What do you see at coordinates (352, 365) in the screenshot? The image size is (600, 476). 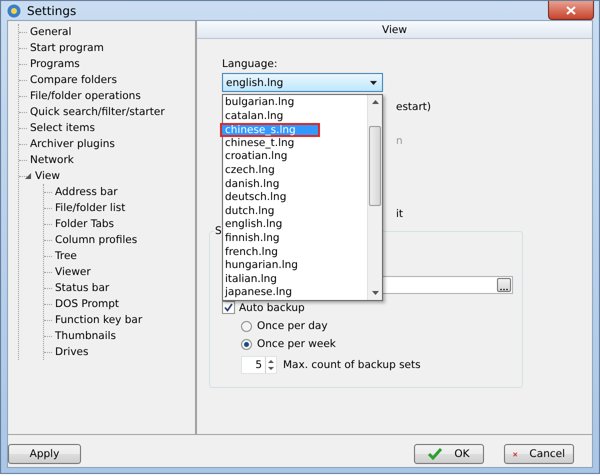 I see `spinner-label: Max. count of backup sets` at bounding box center [352, 365].